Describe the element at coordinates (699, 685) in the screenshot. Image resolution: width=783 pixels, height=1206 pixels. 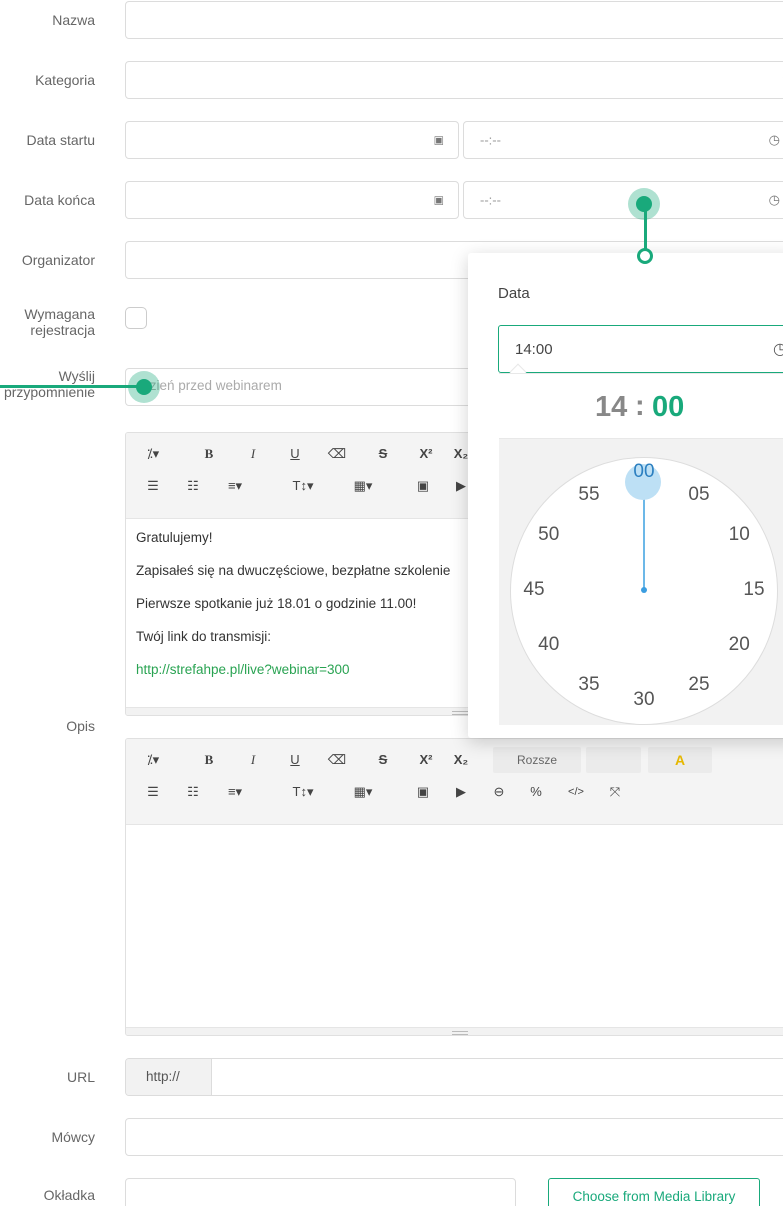
I see `clock-minute-25: 25` at that location.